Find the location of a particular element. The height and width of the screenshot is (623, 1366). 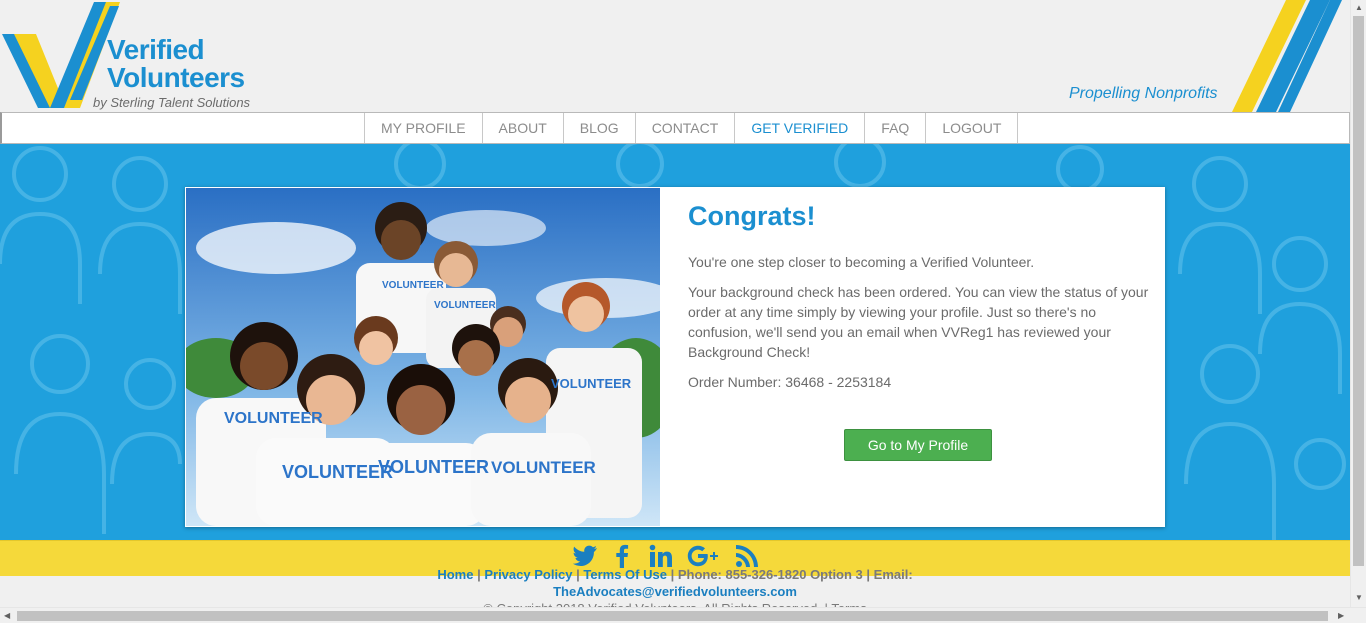

nav-logout: LOGOUT is located at coordinates (972, 128).